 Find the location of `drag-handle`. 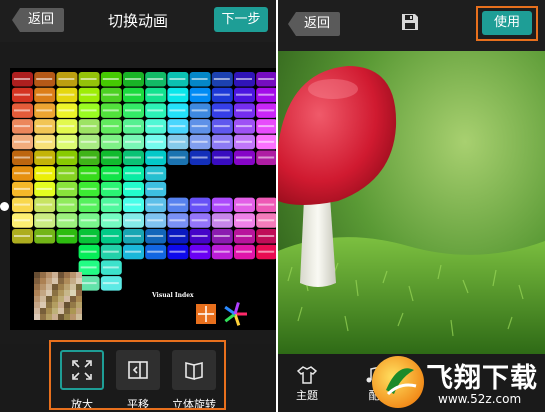

drag-handle is located at coordinates (4, 206).